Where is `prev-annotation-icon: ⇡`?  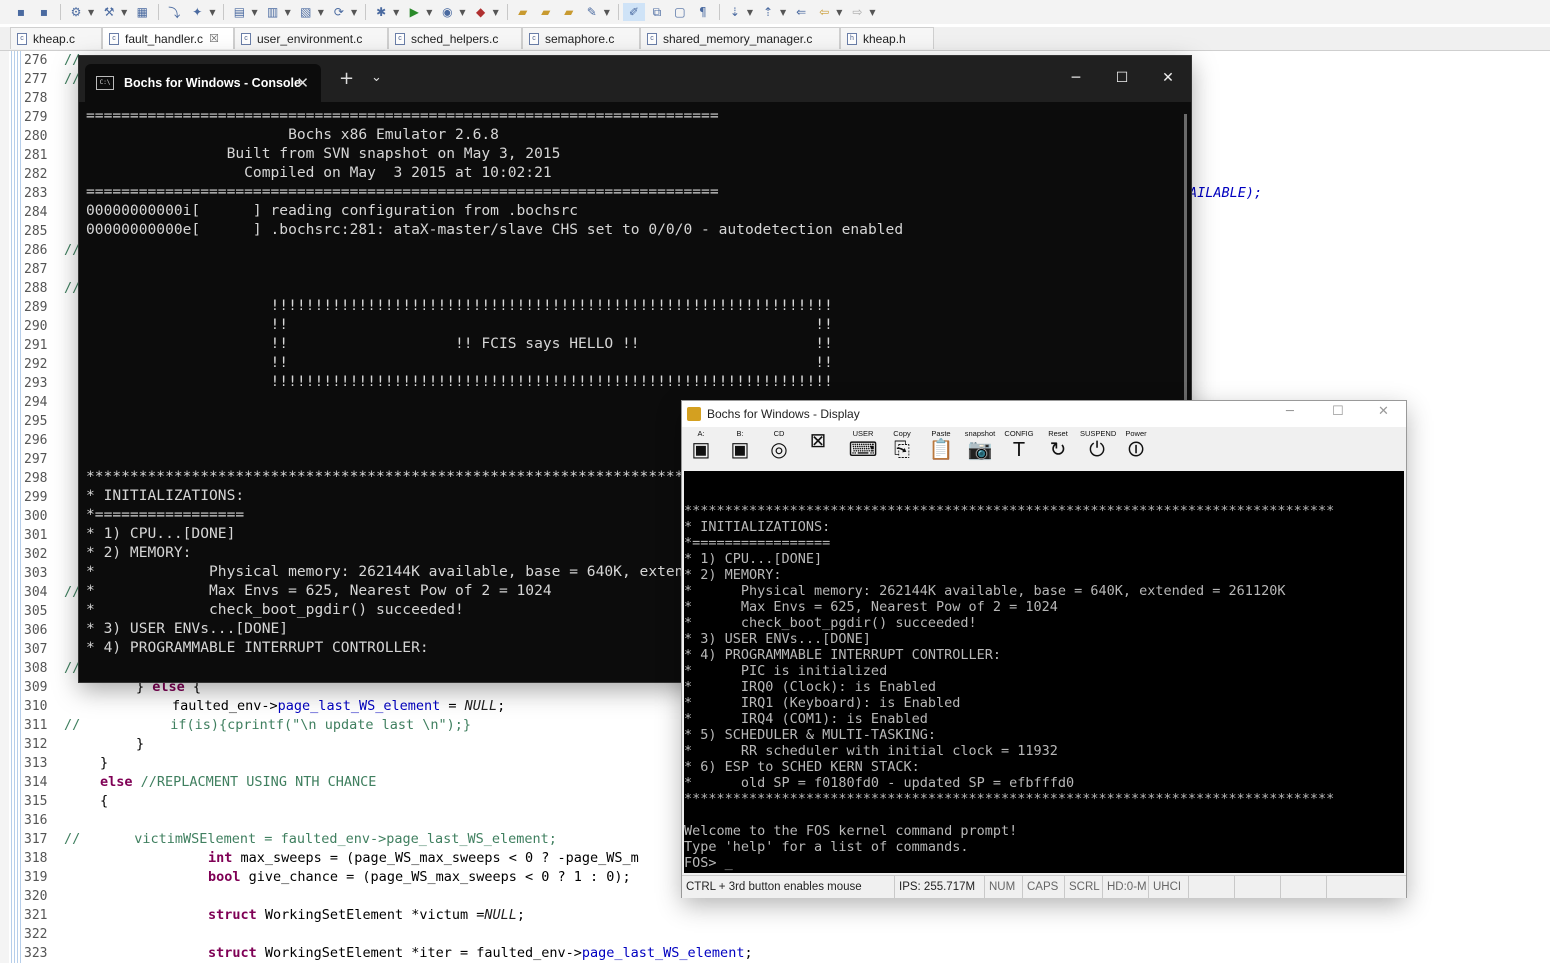 prev-annotation-icon: ⇡ is located at coordinates (768, 12).